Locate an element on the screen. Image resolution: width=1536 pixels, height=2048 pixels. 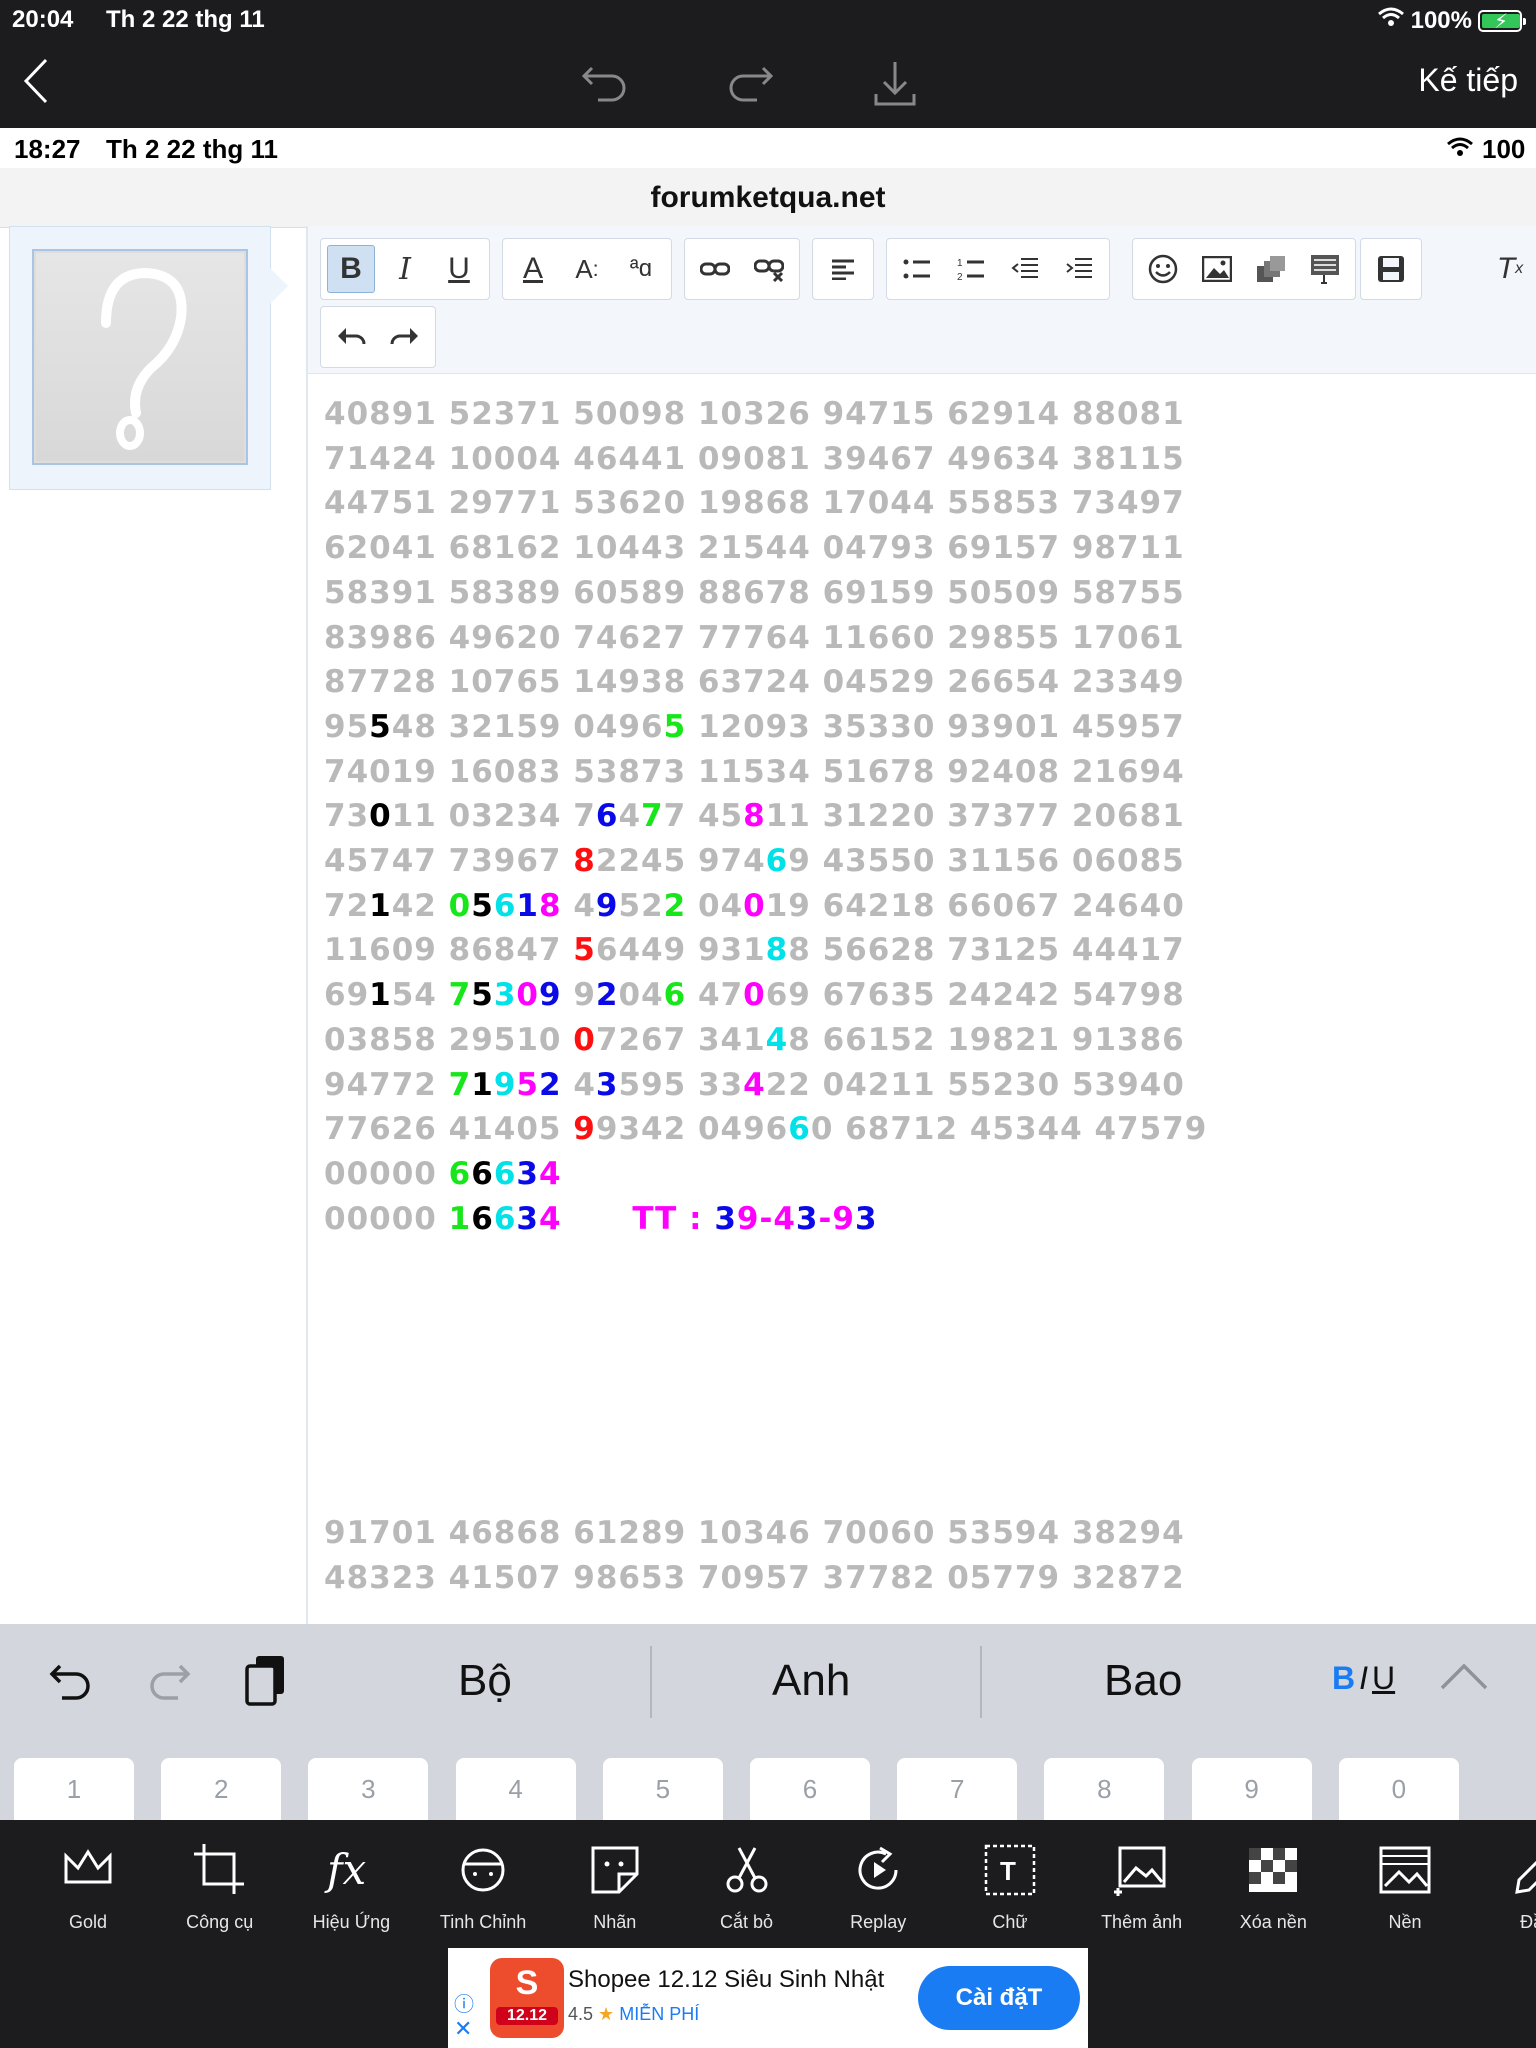
save-draft-icon is located at coordinates (1391, 269).